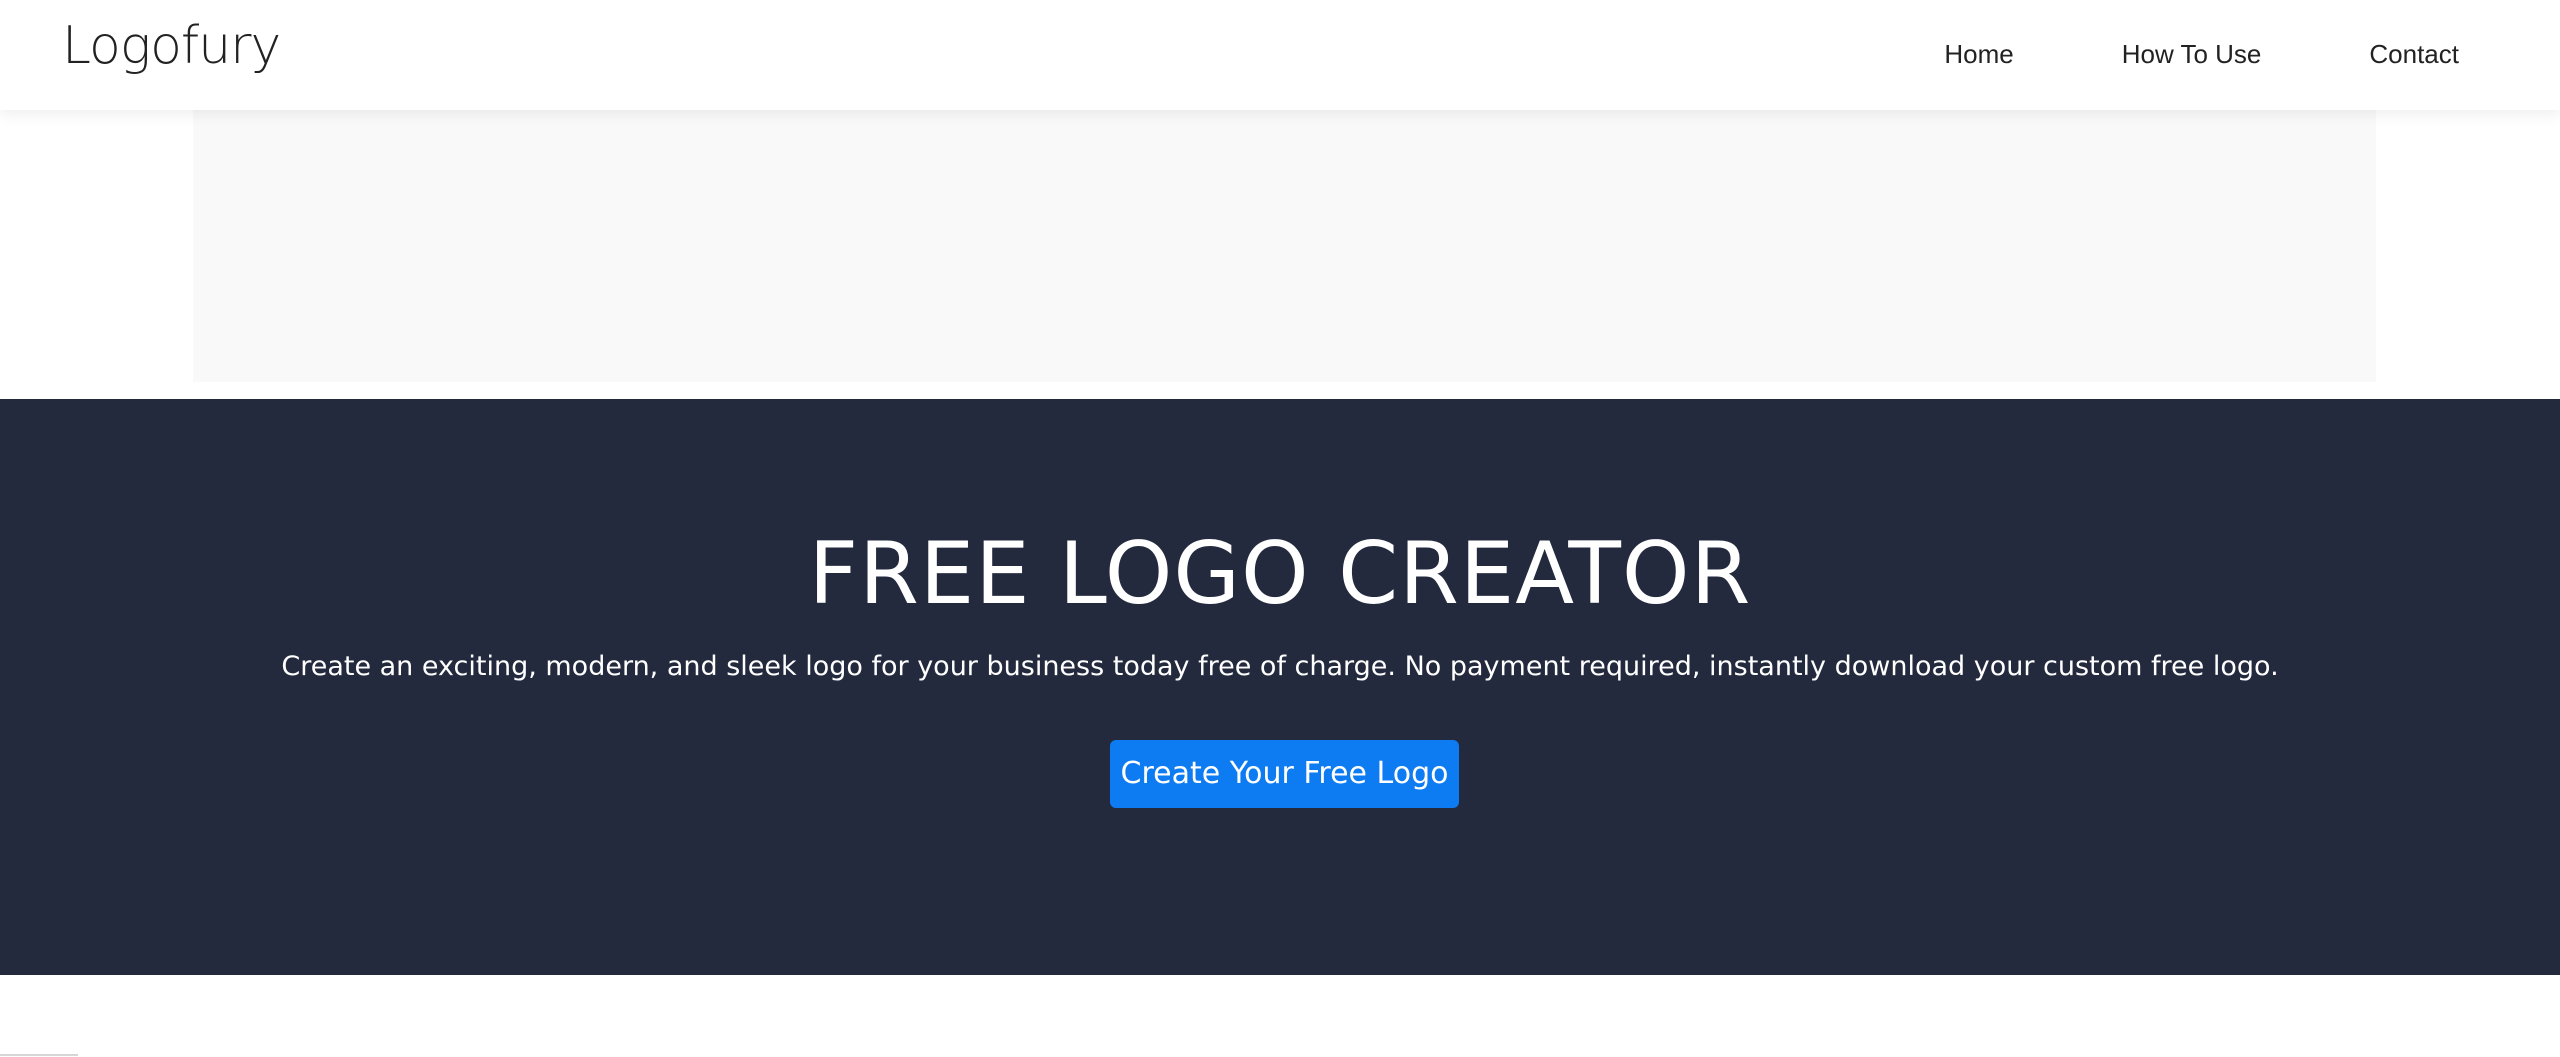 The image size is (2560, 1057). I want to click on divider-line, so click(39, 1055).